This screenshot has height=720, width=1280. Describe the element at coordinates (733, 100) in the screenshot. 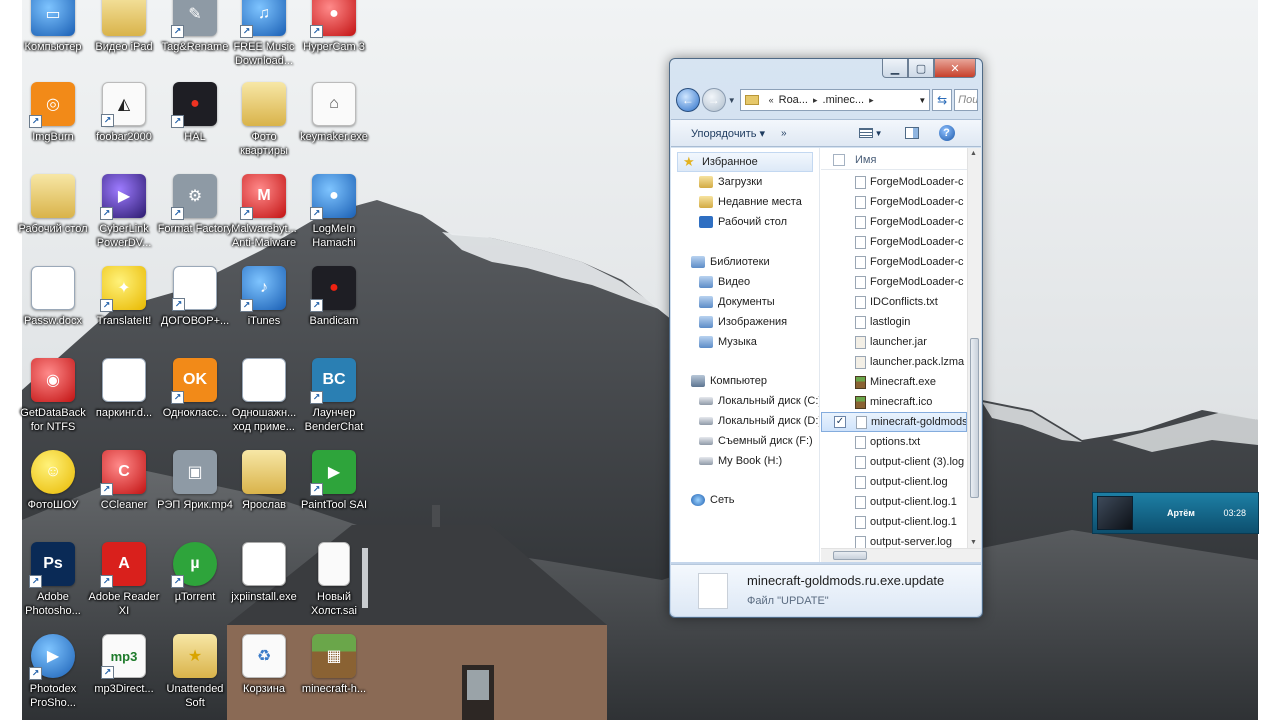

I see `recent-pages-dropdown: ▼` at that location.